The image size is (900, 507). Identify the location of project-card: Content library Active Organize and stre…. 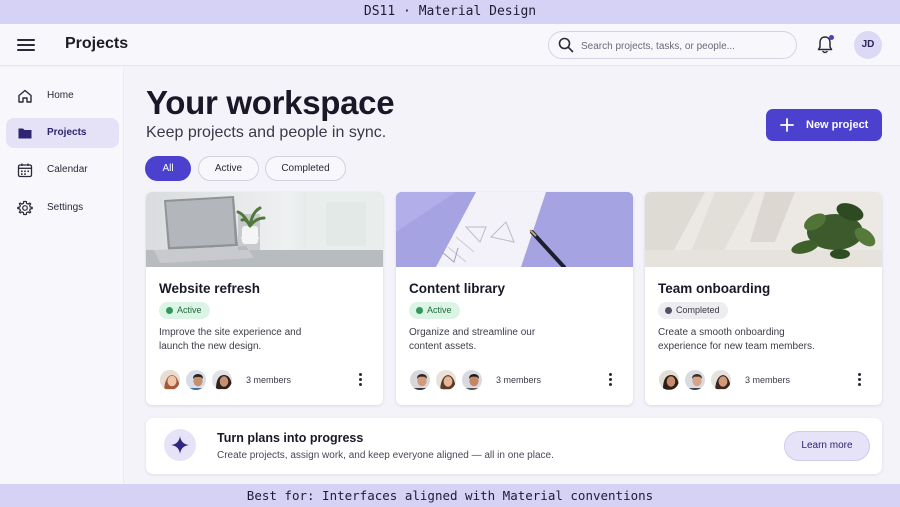
(514, 298).